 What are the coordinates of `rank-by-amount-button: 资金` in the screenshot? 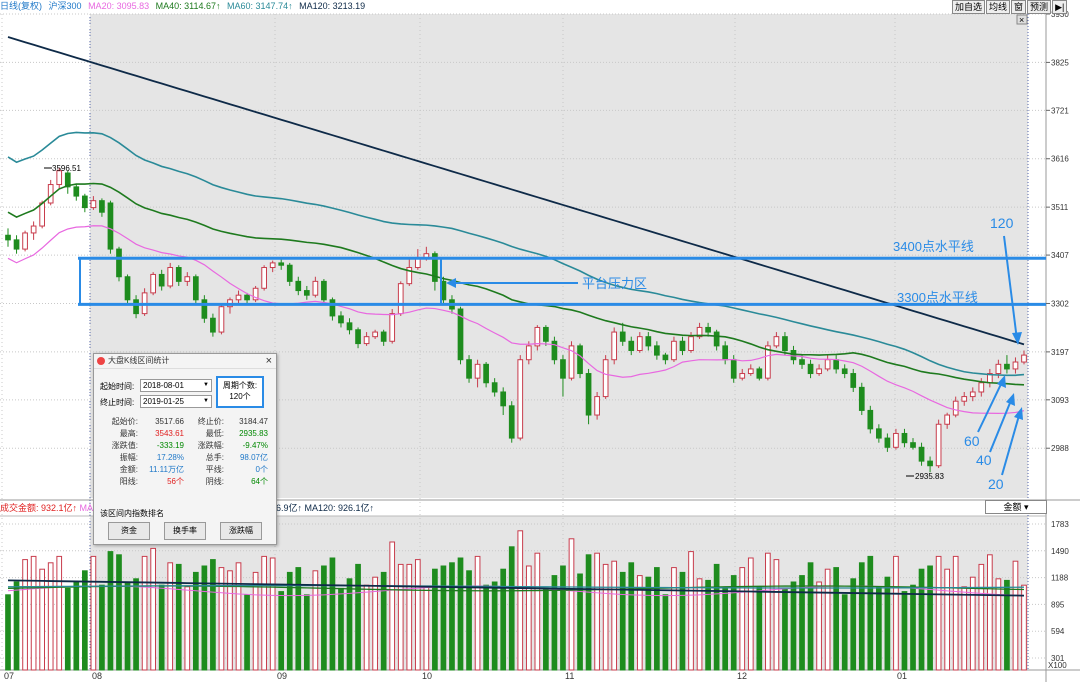 It's located at (129, 531).